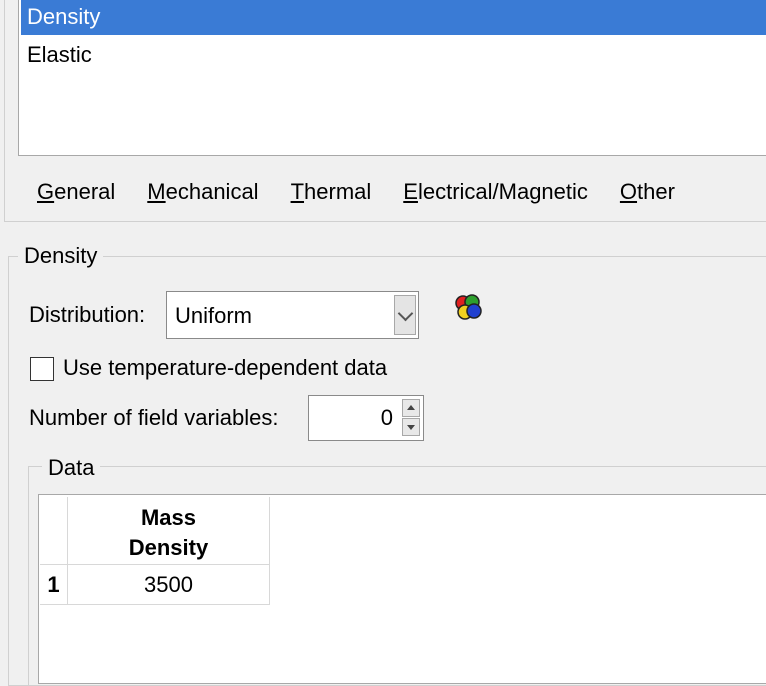 This screenshot has width=766, height=686. Describe the element at coordinates (61, 256) in the screenshot. I see `density-group-title: Density` at that location.